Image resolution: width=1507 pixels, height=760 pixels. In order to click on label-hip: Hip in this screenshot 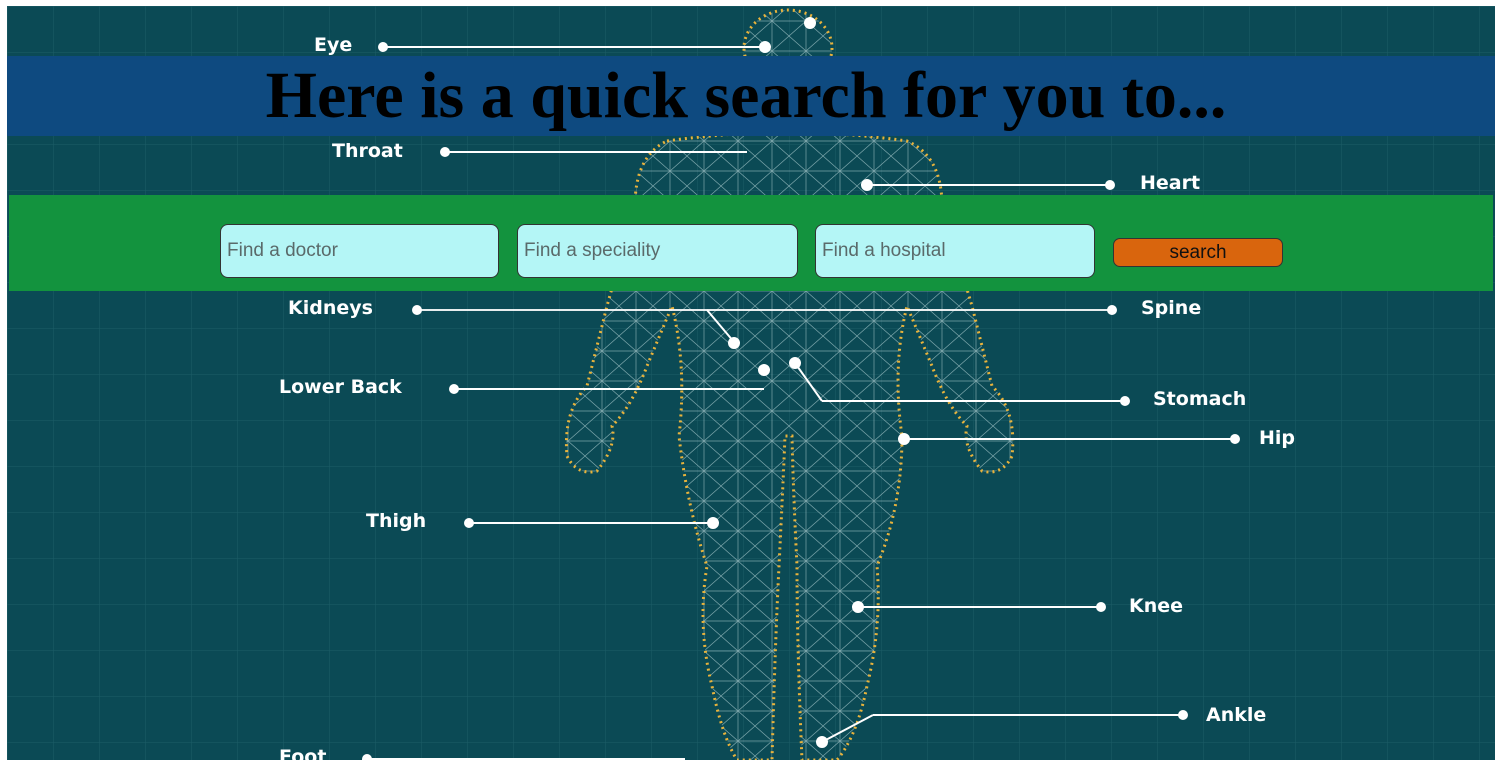, I will do `click(1277, 438)`.